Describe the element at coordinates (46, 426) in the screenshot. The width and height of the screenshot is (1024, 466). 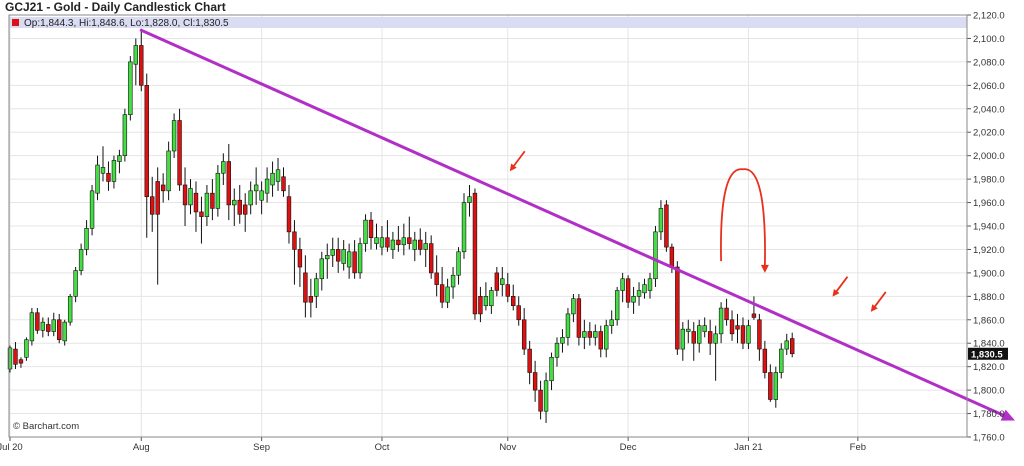
I see `watermark: © Barchart.com` at that location.